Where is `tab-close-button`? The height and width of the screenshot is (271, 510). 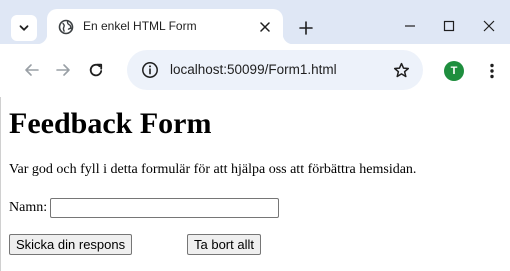
tab-close-button is located at coordinates (265, 27).